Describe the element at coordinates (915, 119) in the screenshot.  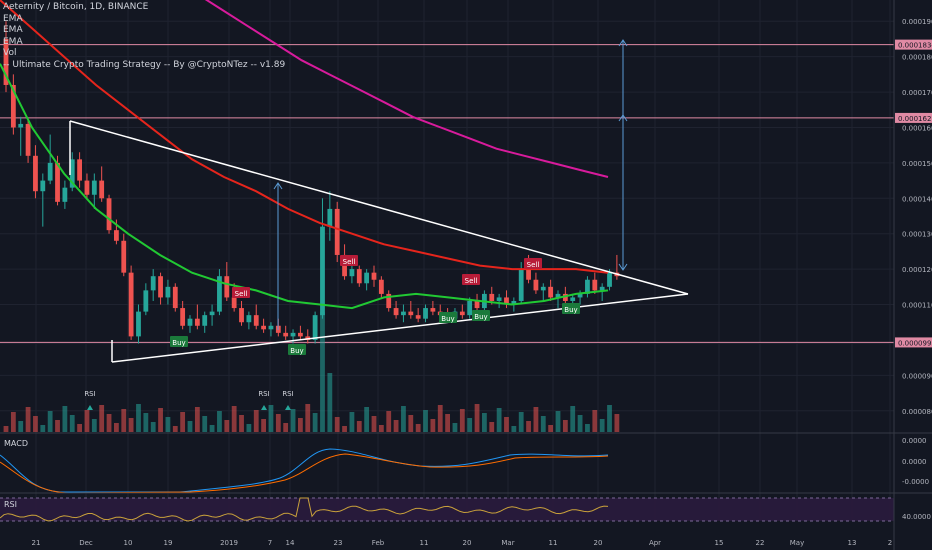
I see `level-badge-label: 0.0001627` at that location.